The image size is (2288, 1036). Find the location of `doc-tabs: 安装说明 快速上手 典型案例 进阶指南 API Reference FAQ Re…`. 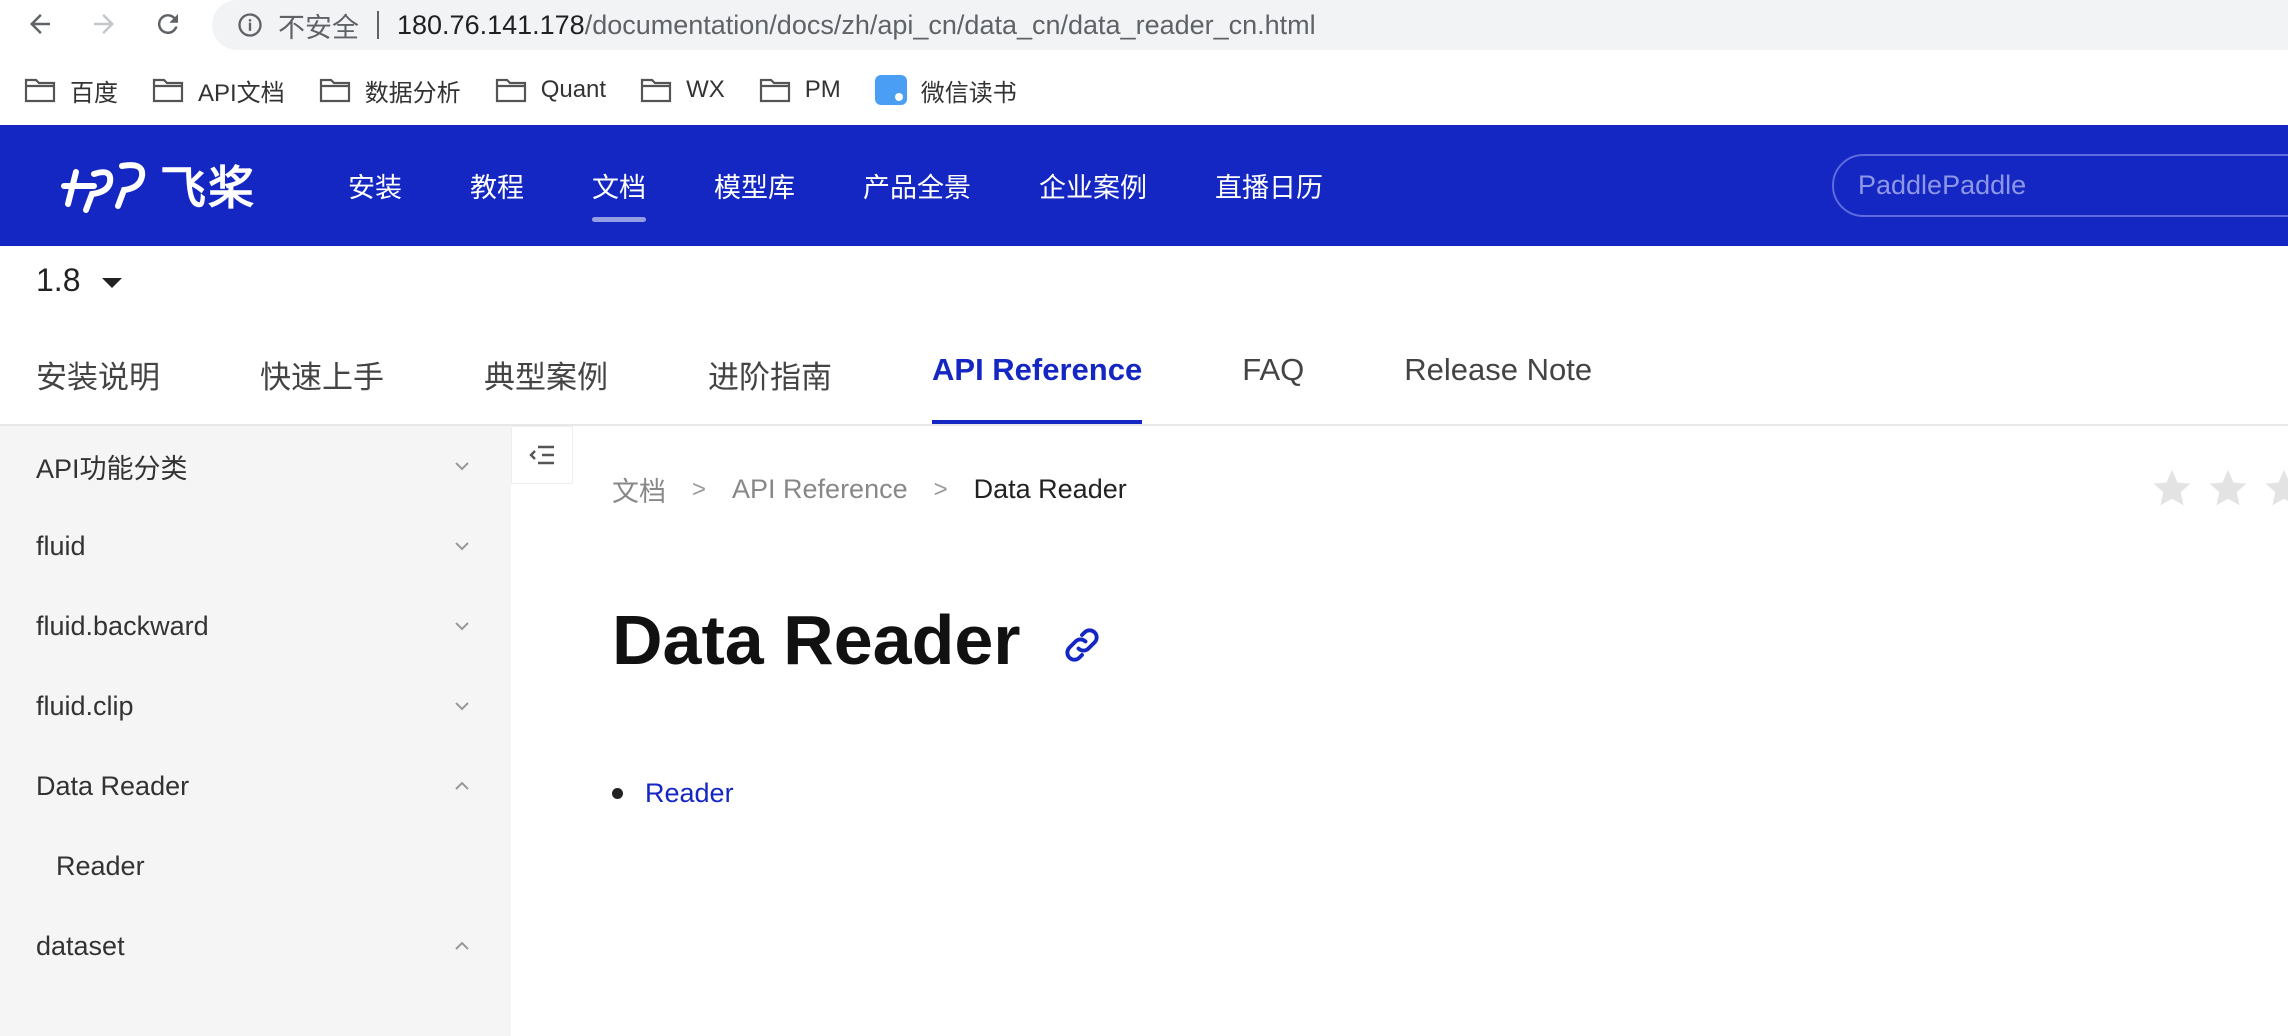

doc-tabs: 安装说明 快速上手 典型案例 进阶指南 API Reference FAQ Re… is located at coordinates (864, 381).